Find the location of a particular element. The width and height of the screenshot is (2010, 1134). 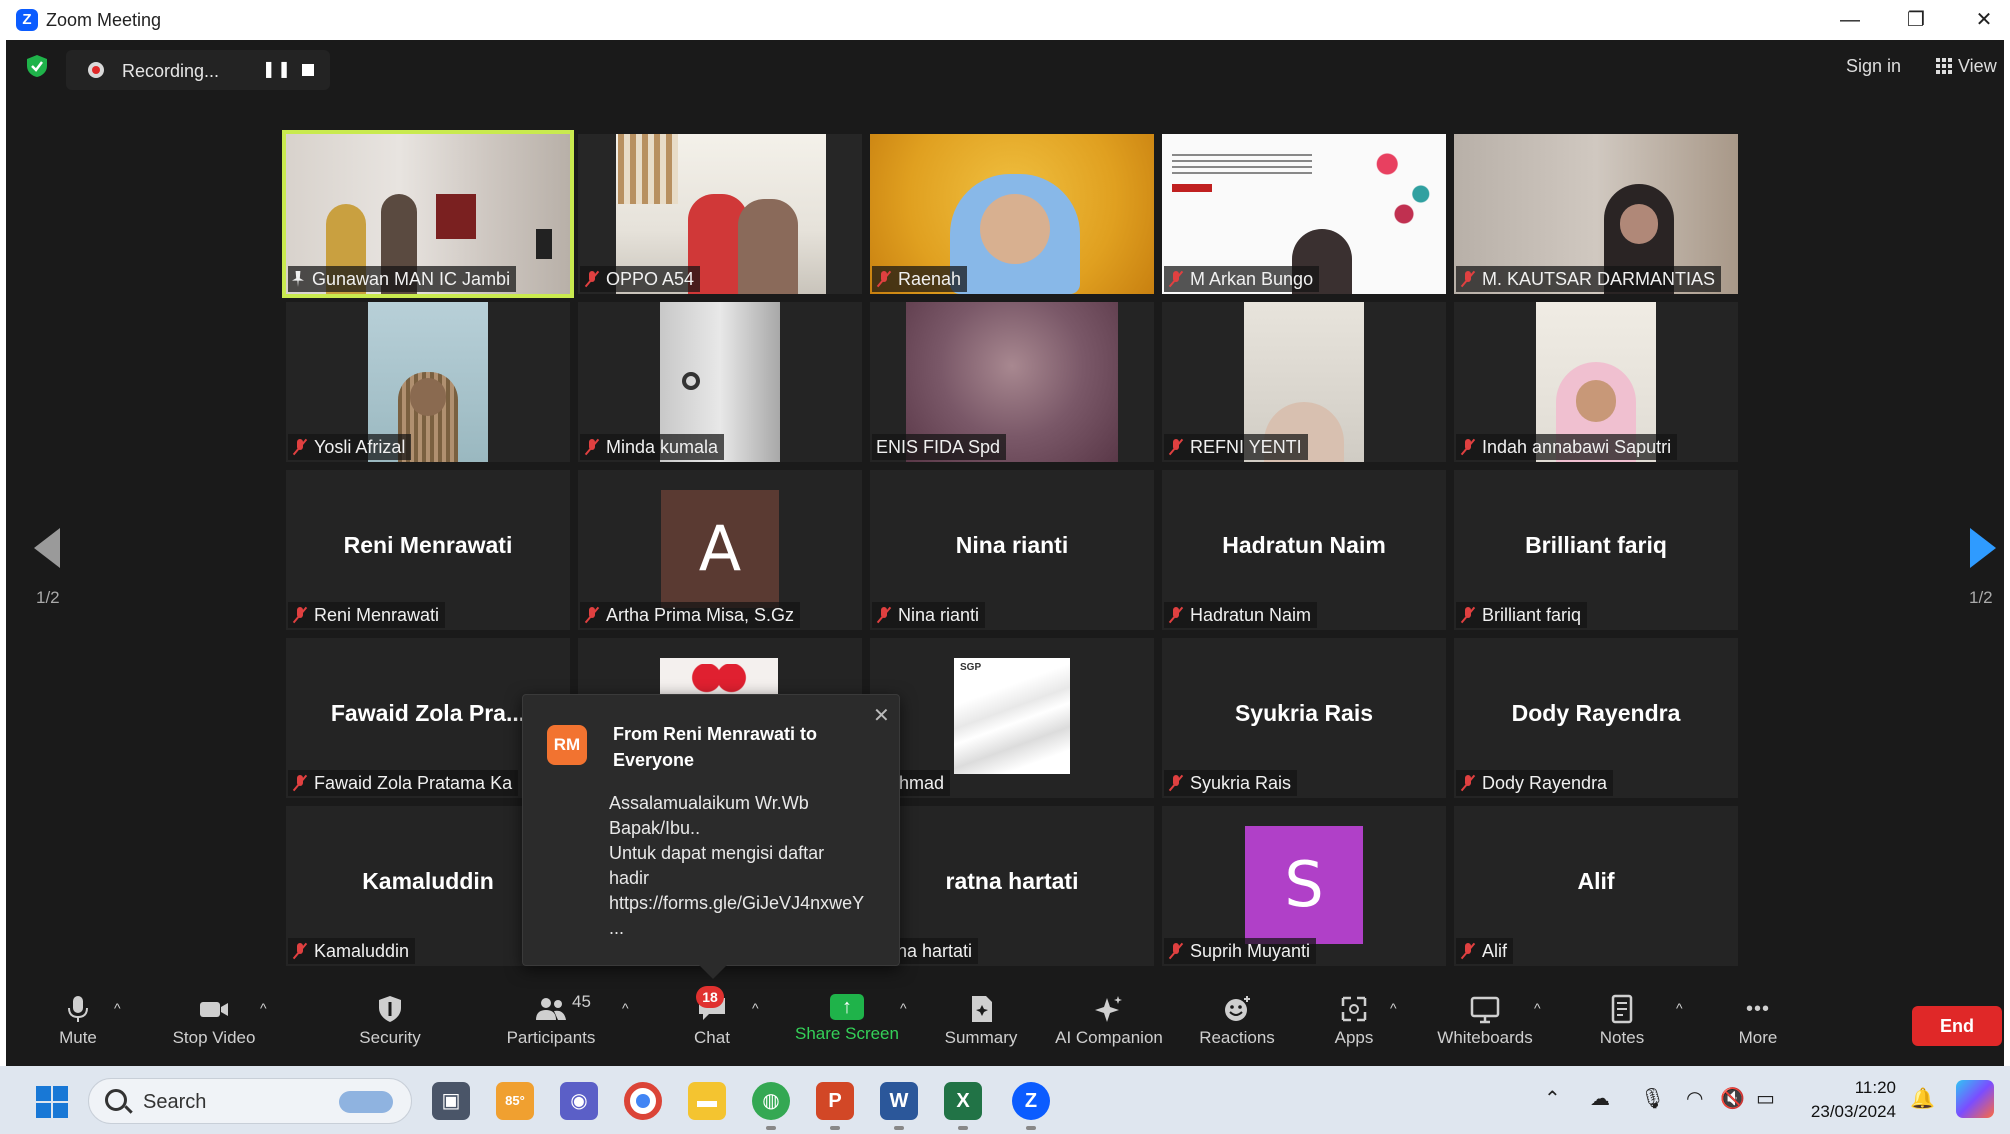

copilot-icon is located at coordinates (1975, 1099).